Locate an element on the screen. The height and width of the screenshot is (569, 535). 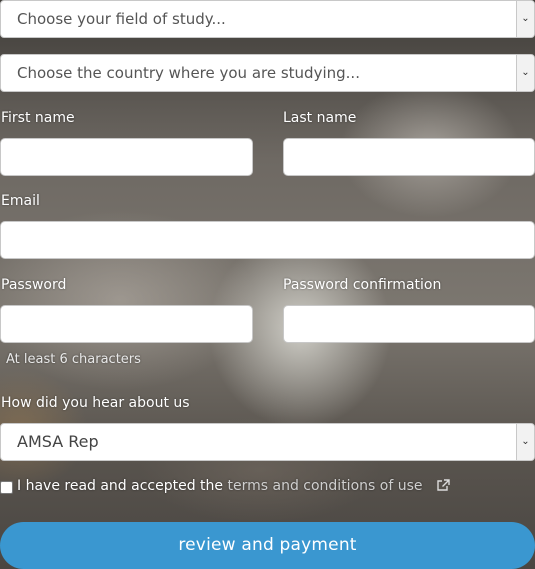
last-name-label: Last name is located at coordinates (320, 118).